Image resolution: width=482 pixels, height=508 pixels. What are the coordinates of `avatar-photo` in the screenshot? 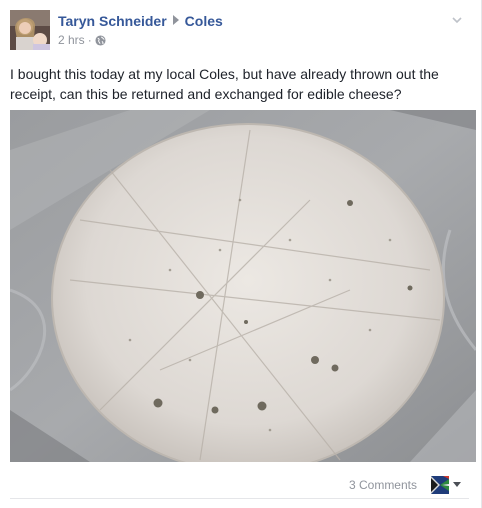 It's located at (30, 30).